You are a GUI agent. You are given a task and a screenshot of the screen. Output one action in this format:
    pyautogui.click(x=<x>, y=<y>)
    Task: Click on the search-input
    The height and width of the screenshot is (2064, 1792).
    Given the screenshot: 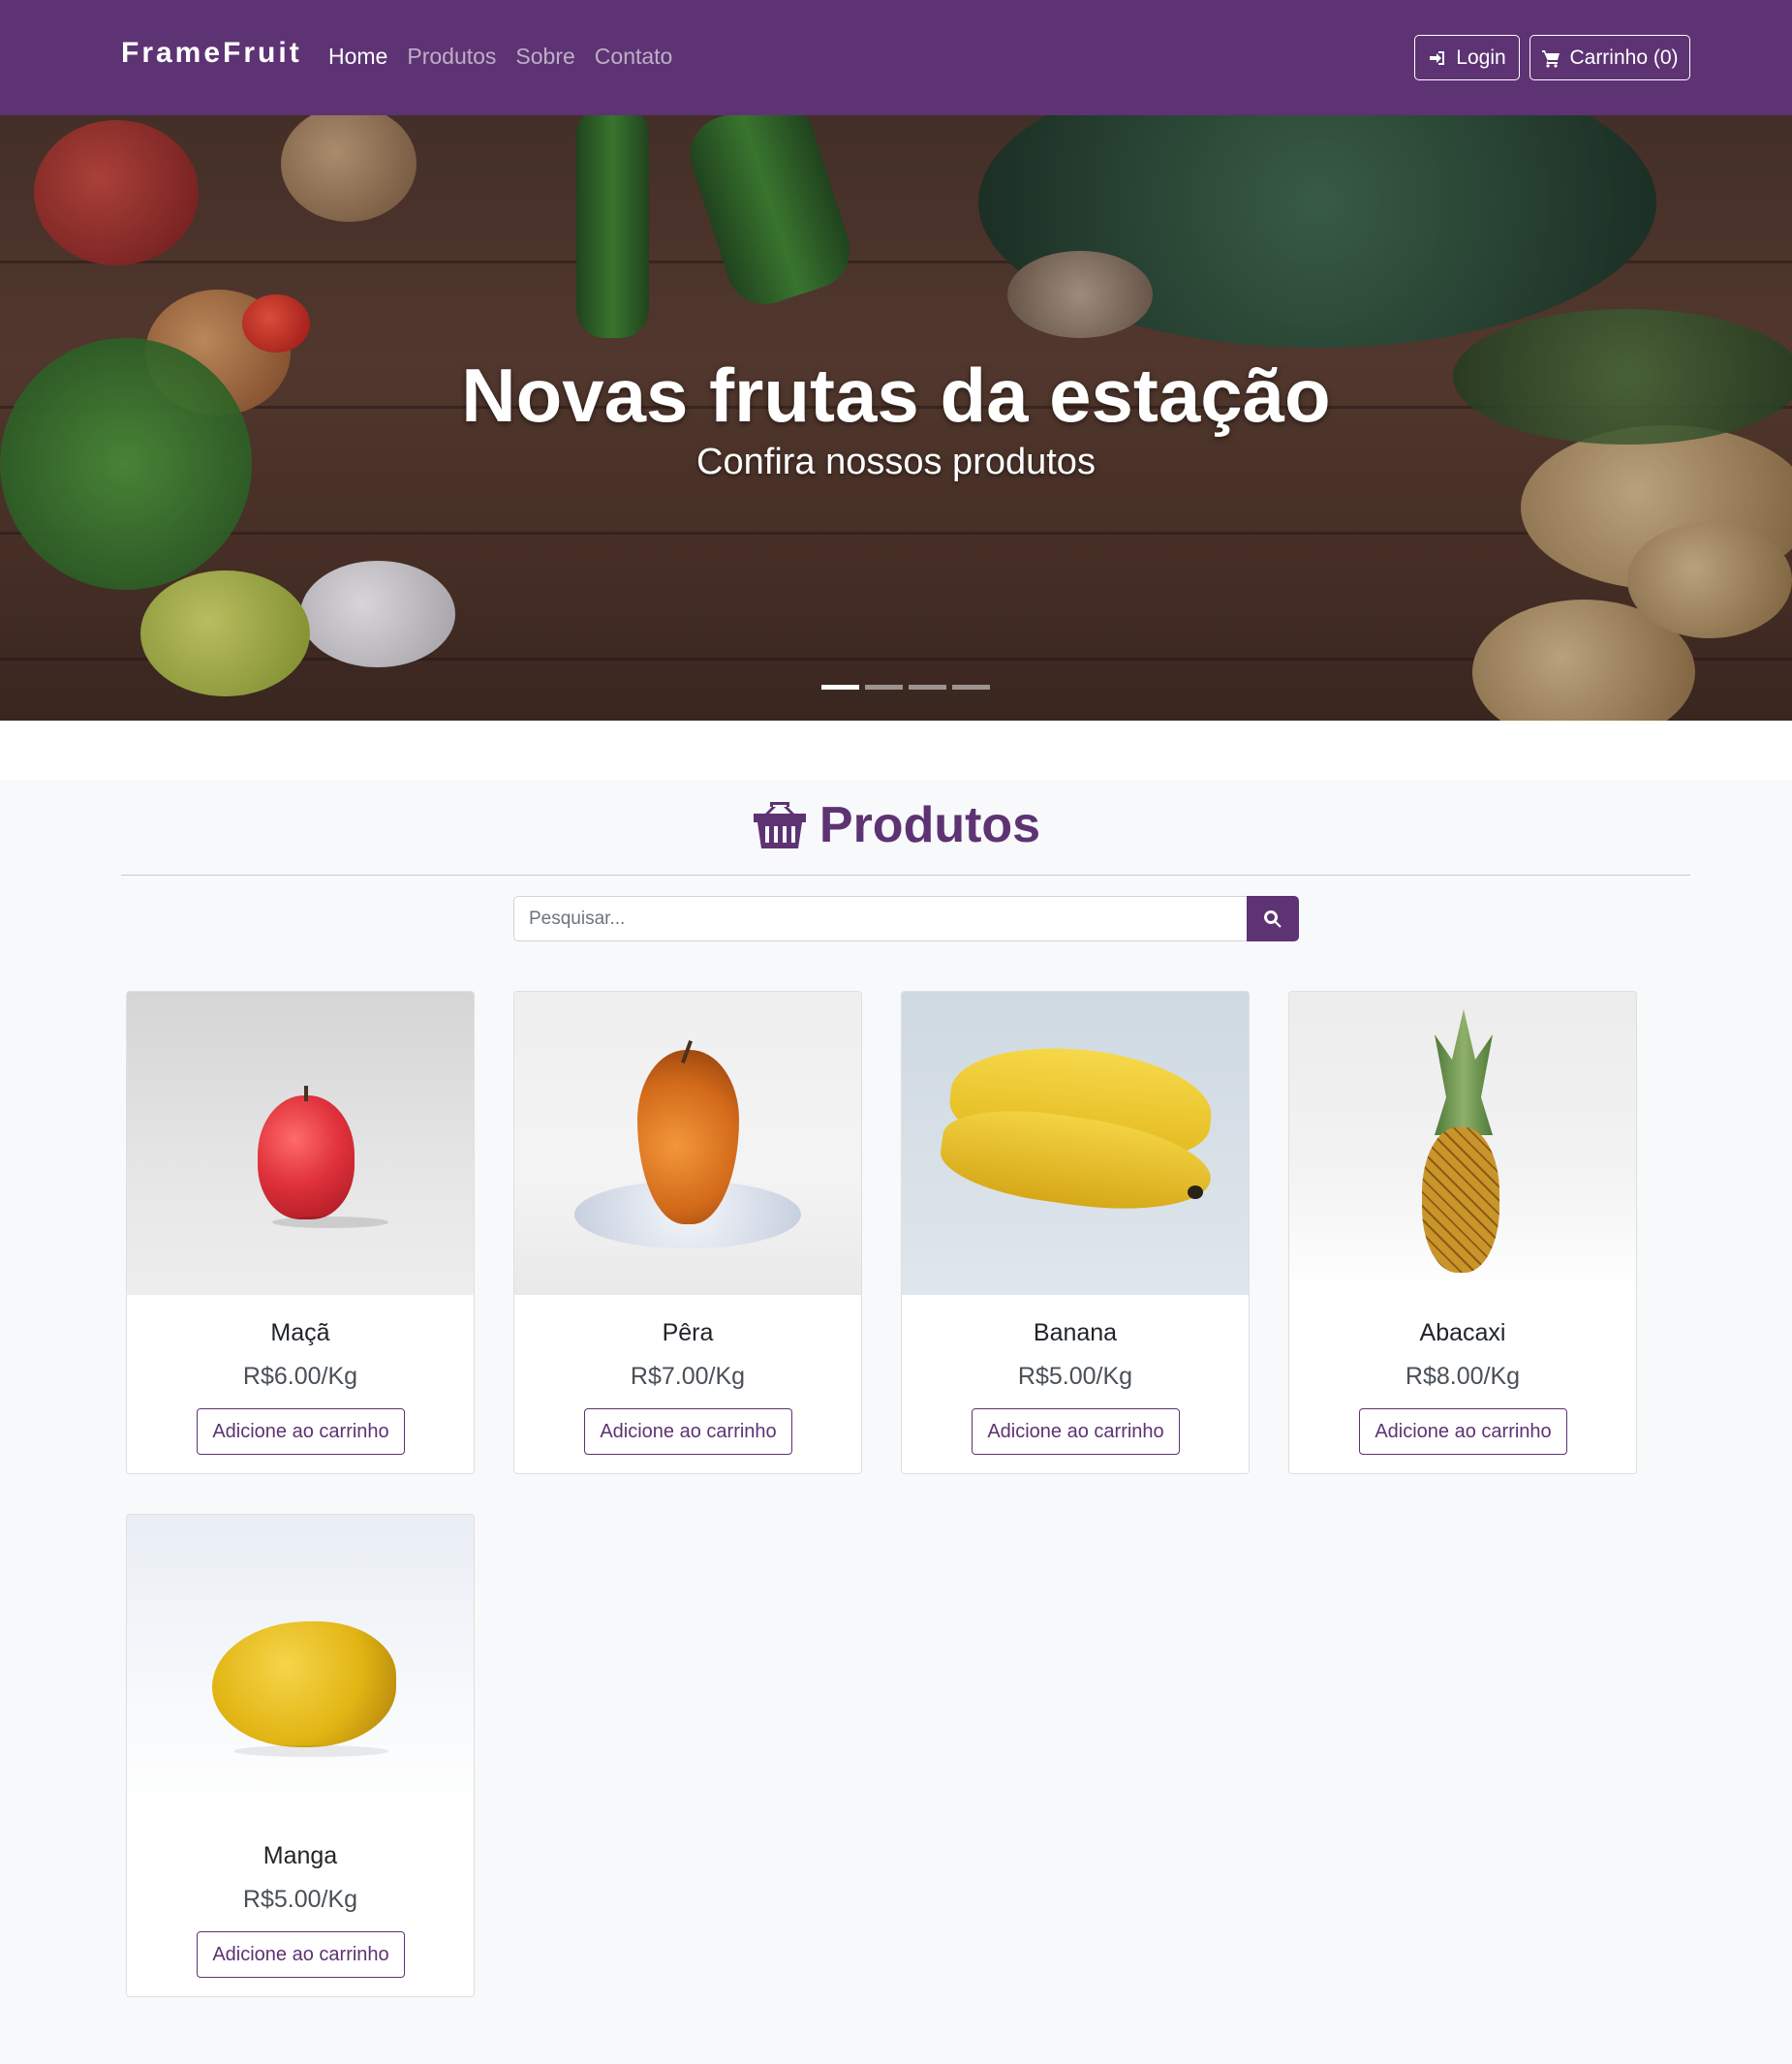 What is the action you would take?
    pyautogui.click(x=880, y=918)
    